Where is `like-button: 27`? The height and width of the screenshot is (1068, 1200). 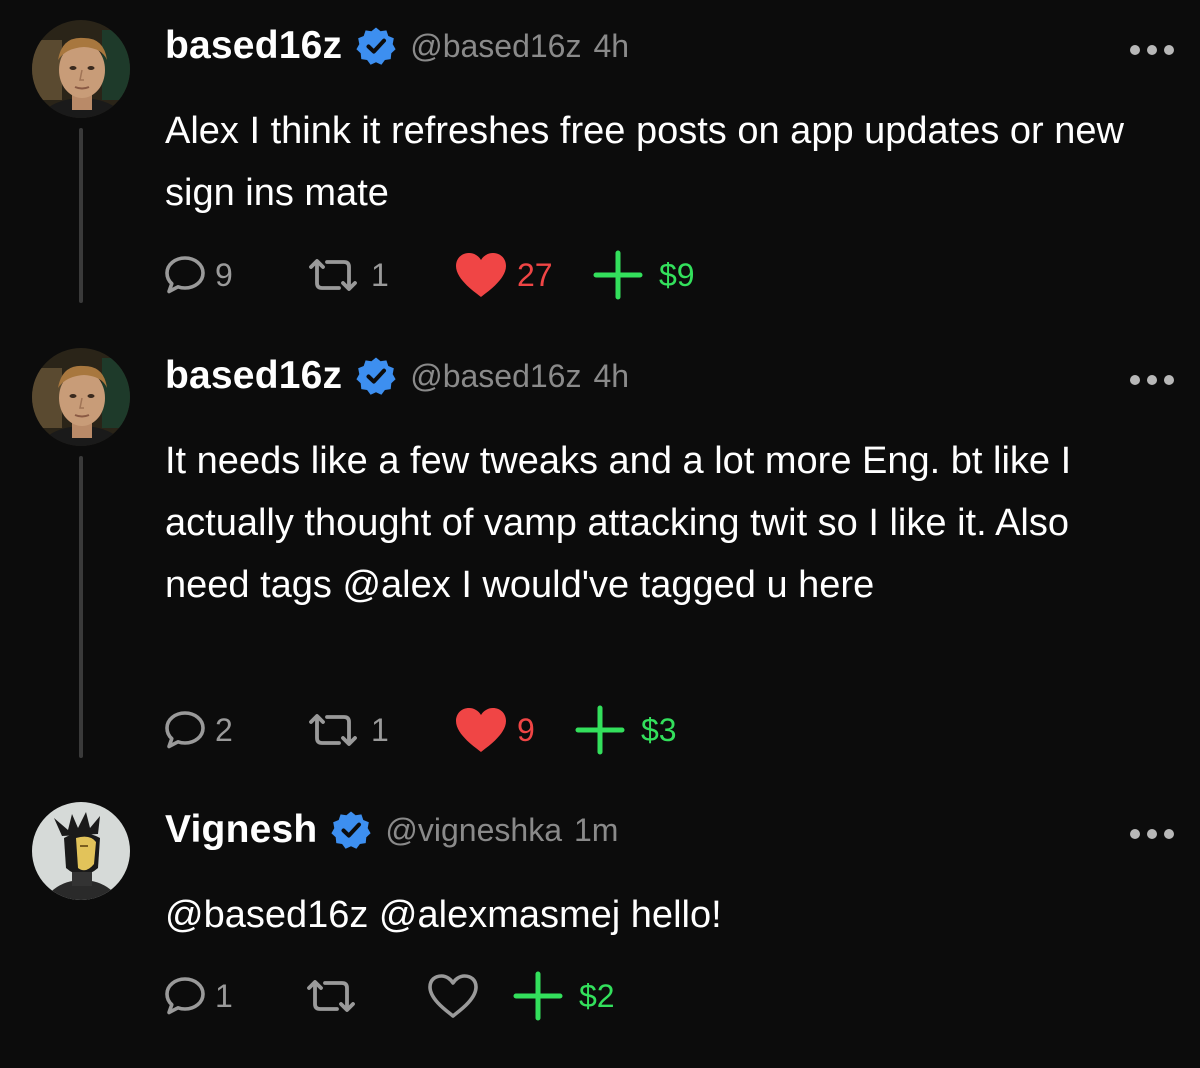 like-button: 27 is located at coordinates (523, 275).